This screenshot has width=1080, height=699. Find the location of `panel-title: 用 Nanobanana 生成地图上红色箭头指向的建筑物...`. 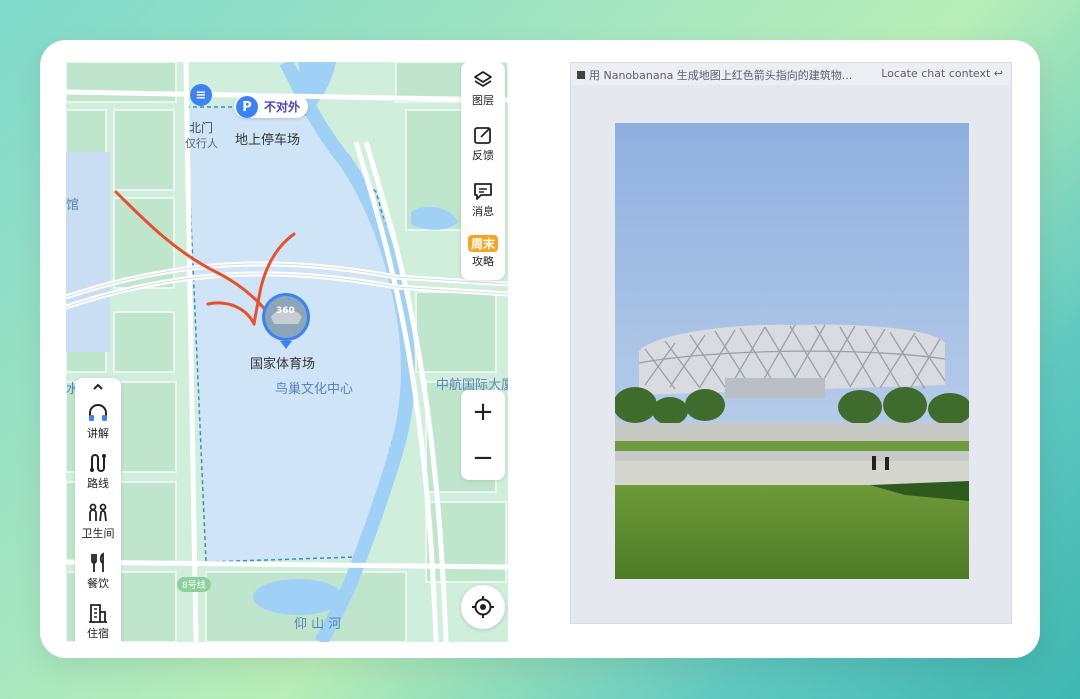

panel-title: 用 Nanobanana 生成地图上红色箭头指向的建筑物... is located at coordinates (714, 75).